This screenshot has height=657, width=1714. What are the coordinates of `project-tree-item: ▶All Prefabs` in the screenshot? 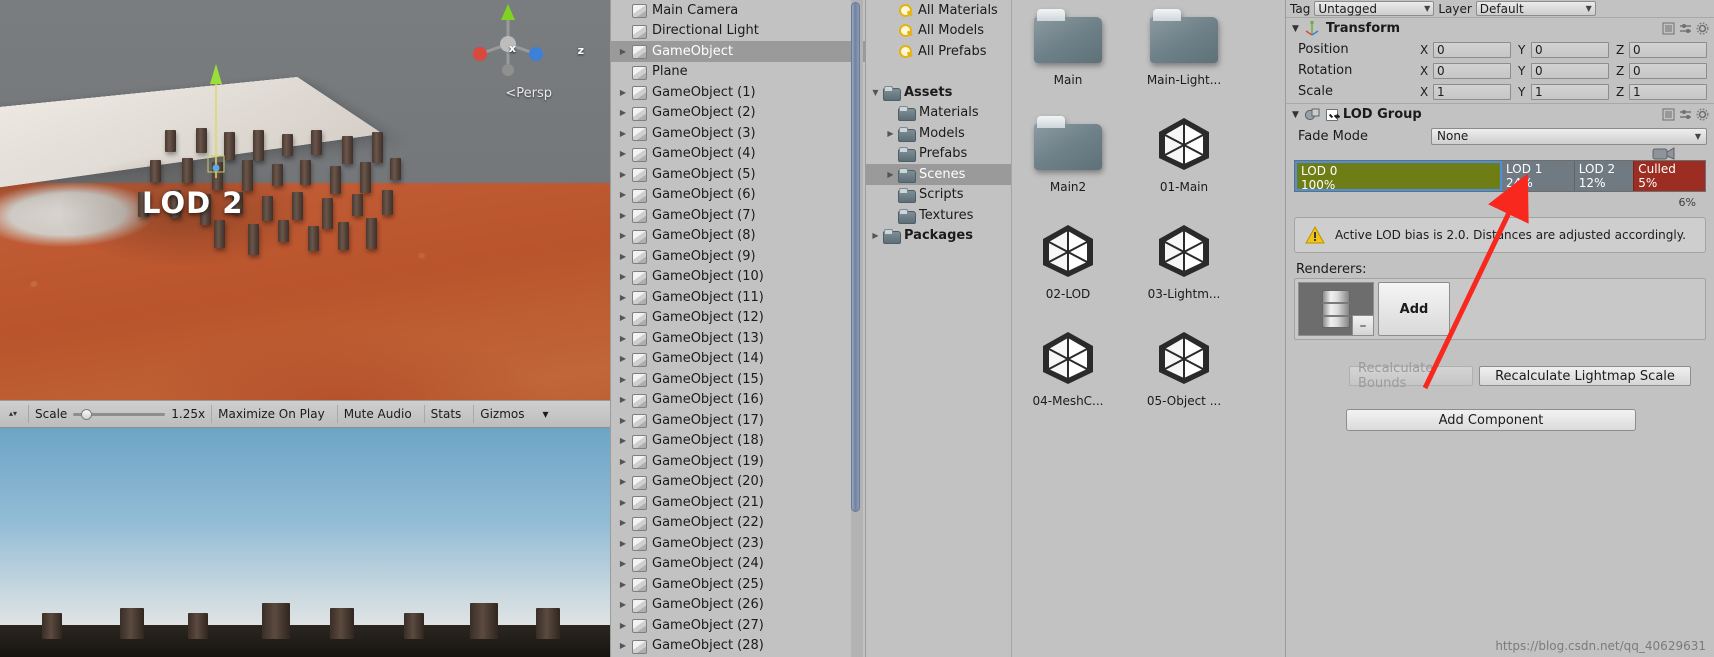 It's located at (938, 51).